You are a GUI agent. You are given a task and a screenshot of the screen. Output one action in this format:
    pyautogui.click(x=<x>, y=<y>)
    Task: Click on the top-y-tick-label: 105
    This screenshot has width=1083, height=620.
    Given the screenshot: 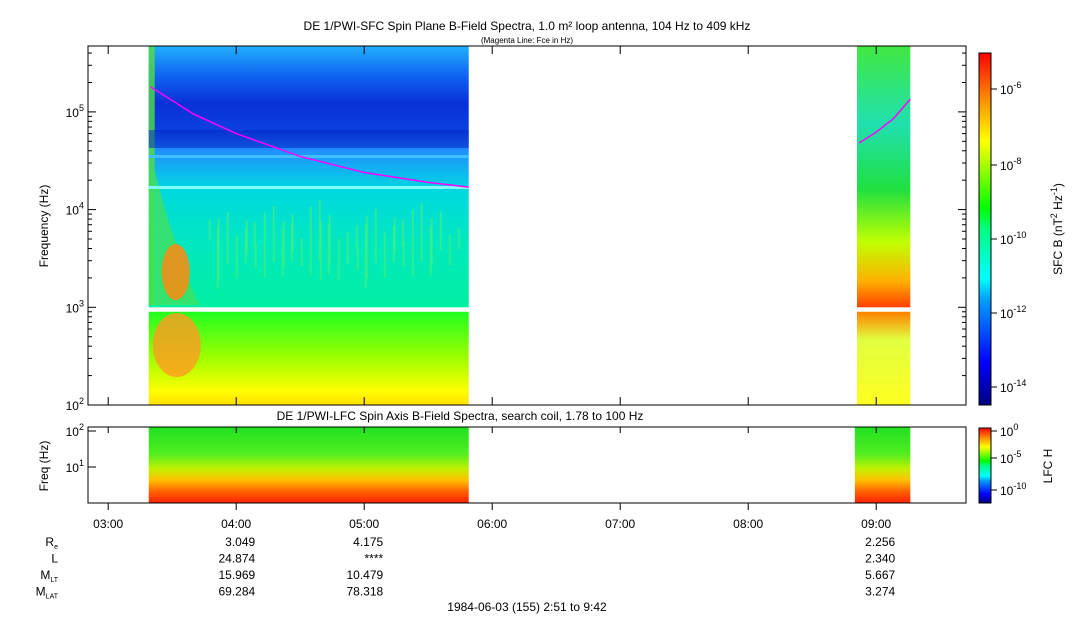 What is the action you would take?
    pyautogui.click(x=75, y=111)
    